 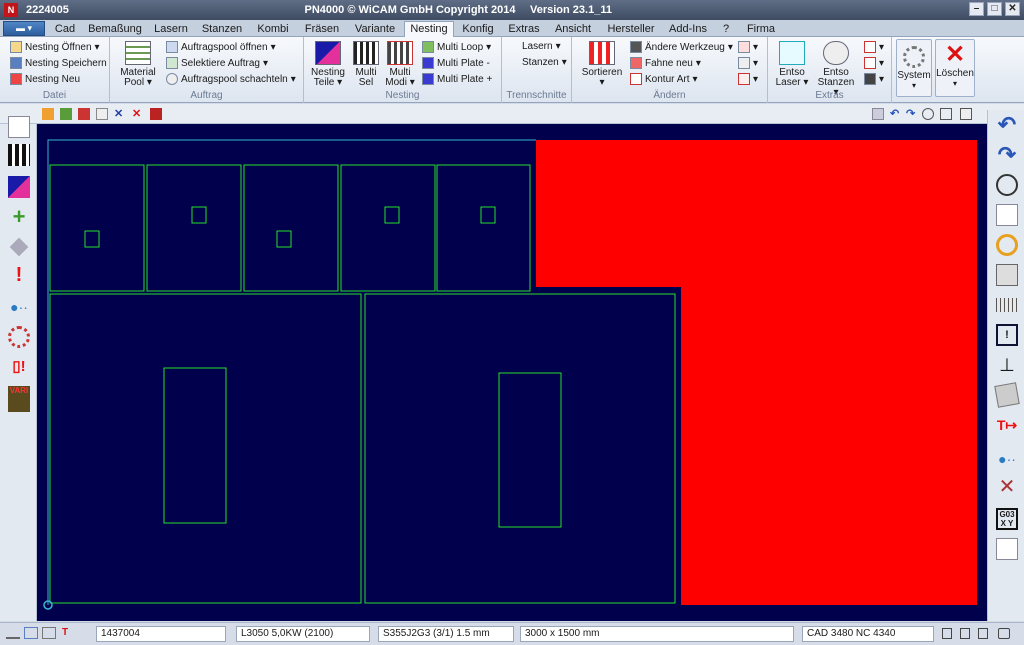 I want to click on change-tool-button: Ändere Werkzeug ▾, so click(x=681, y=47).